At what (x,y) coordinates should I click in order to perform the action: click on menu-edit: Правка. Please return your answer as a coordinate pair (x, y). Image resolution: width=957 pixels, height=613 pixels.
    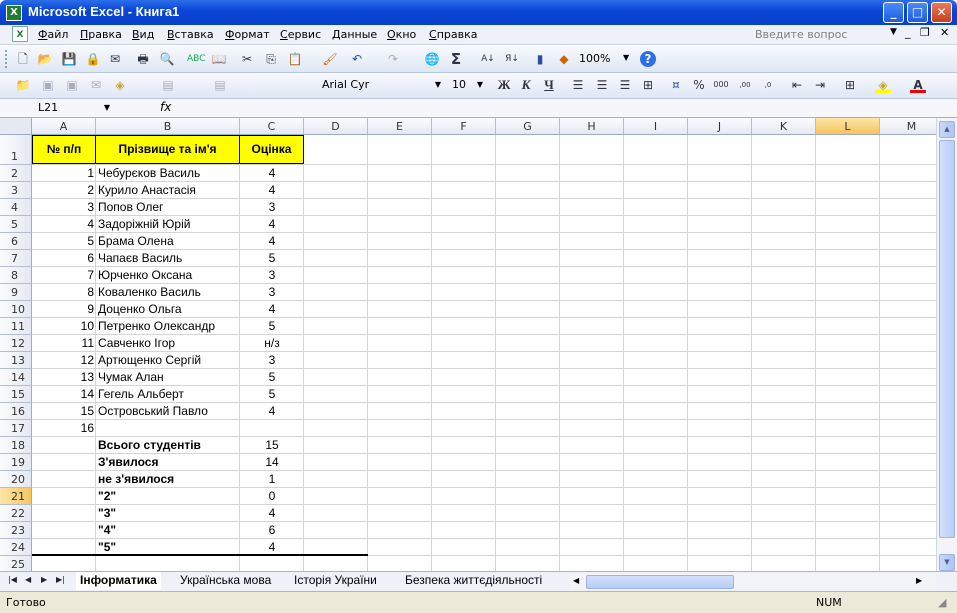
    Looking at the image, I should click on (101, 34).